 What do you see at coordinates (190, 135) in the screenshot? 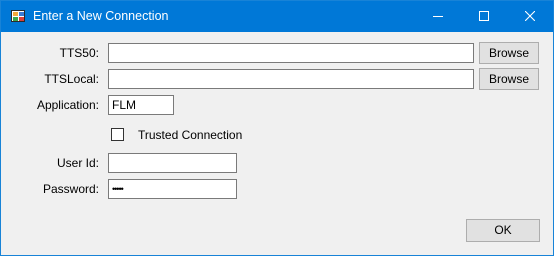
I see `trusted-connection-label: Trusted Connection` at bounding box center [190, 135].